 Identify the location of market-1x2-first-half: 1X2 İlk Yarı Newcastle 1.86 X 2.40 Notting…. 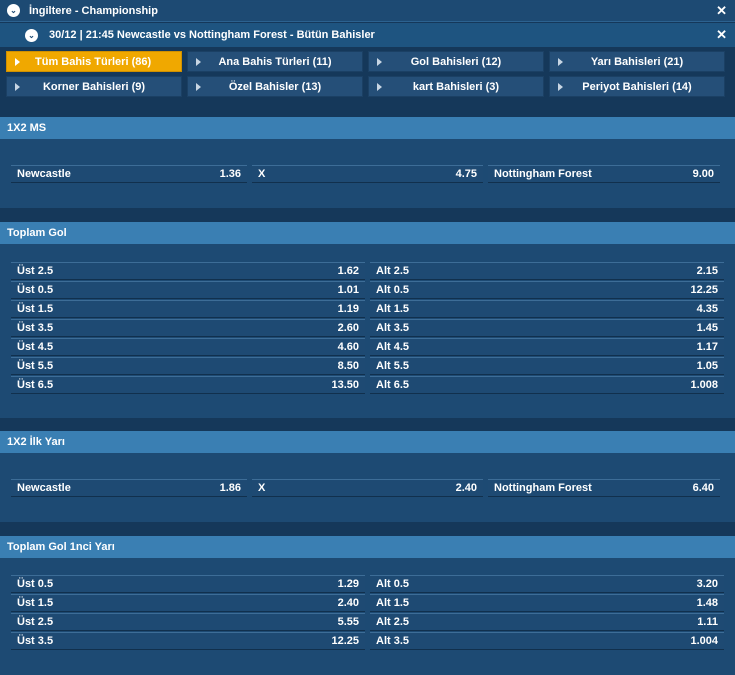
(367, 476).